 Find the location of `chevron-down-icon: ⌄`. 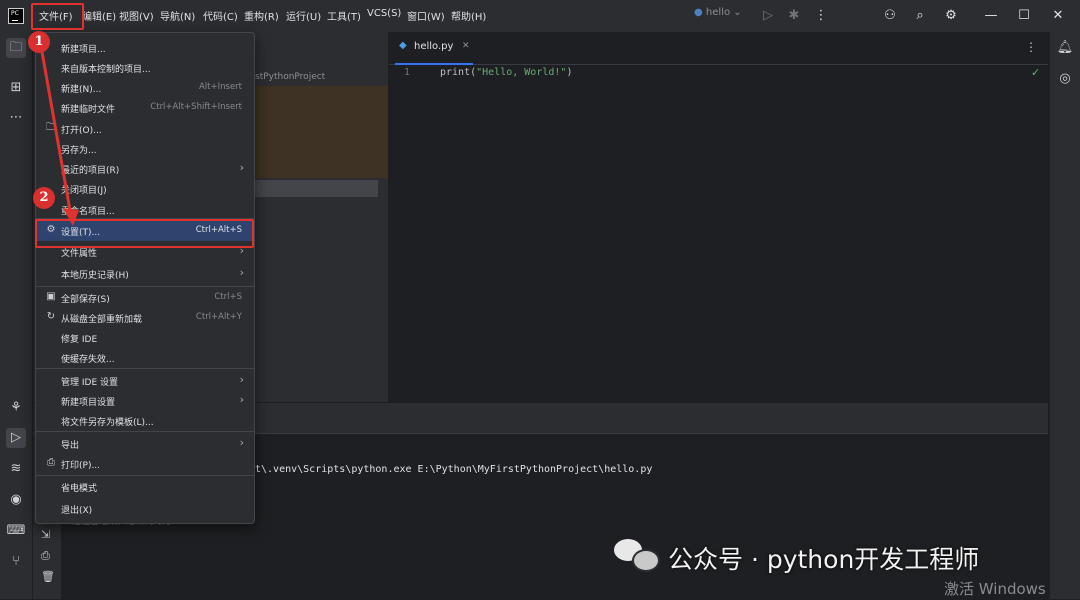

chevron-down-icon: ⌄ is located at coordinates (737, 12).